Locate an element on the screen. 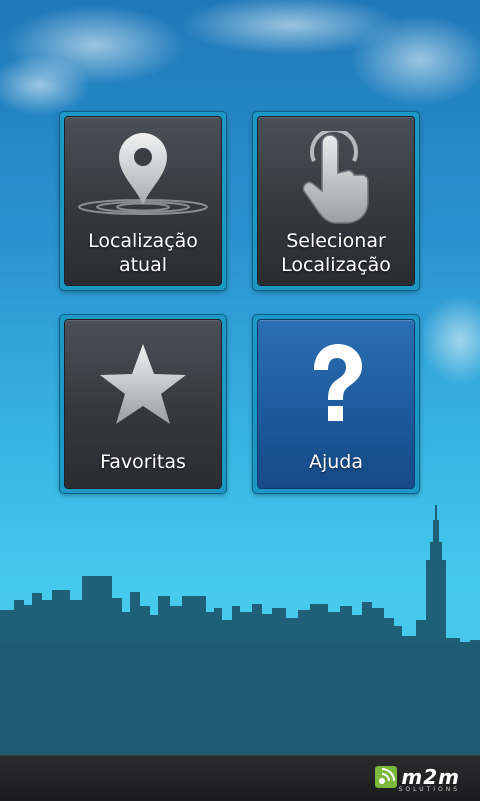  touch-hand-icon is located at coordinates (336, 181).